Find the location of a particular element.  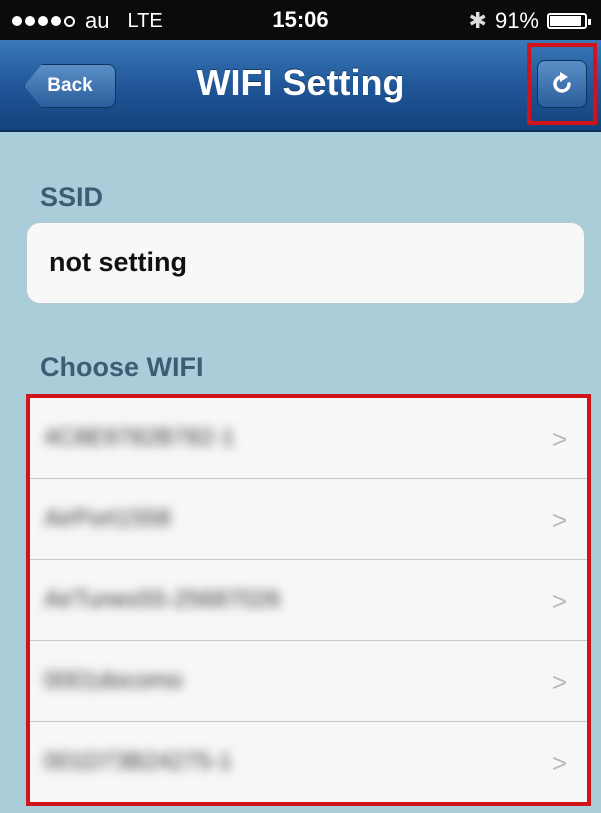

wifi-network-row: 0001docomo > is located at coordinates (308, 681).